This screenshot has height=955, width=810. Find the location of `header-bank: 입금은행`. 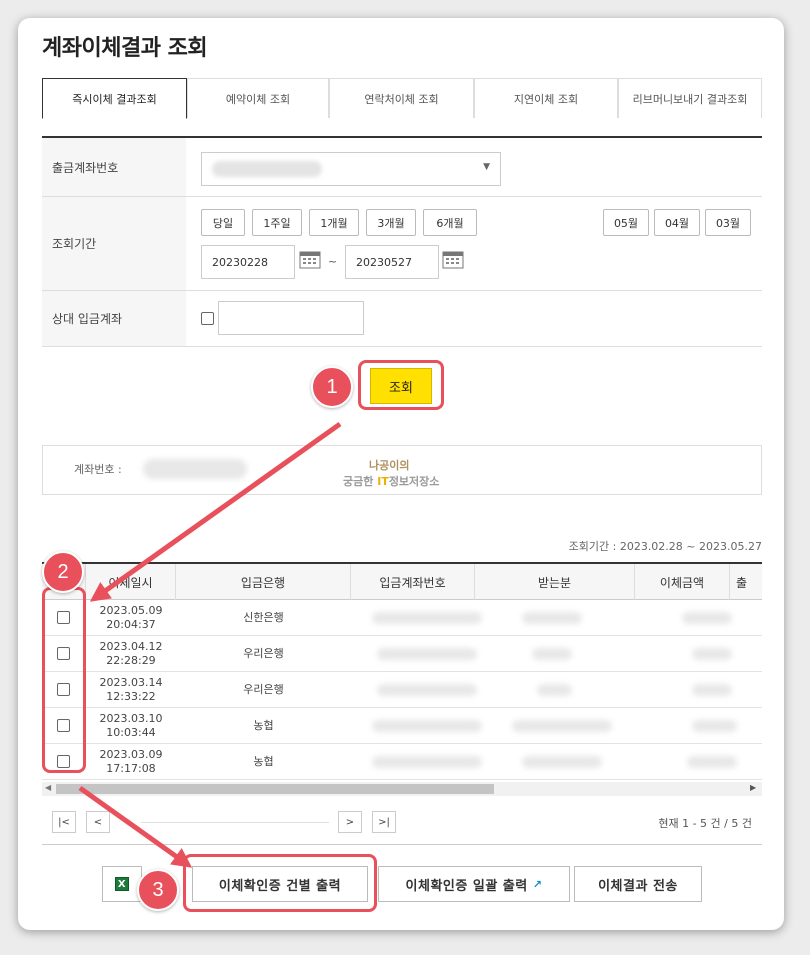

header-bank: 입금은행 is located at coordinates (263, 582).